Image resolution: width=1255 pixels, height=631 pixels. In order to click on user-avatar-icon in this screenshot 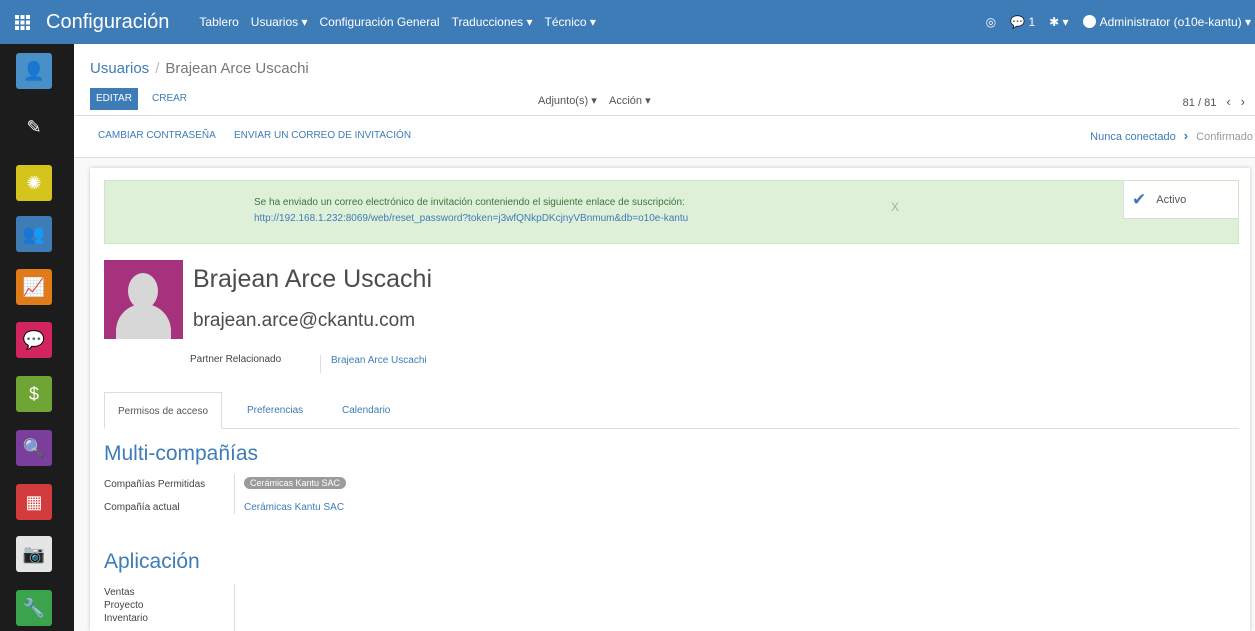, I will do `click(1089, 21)`.